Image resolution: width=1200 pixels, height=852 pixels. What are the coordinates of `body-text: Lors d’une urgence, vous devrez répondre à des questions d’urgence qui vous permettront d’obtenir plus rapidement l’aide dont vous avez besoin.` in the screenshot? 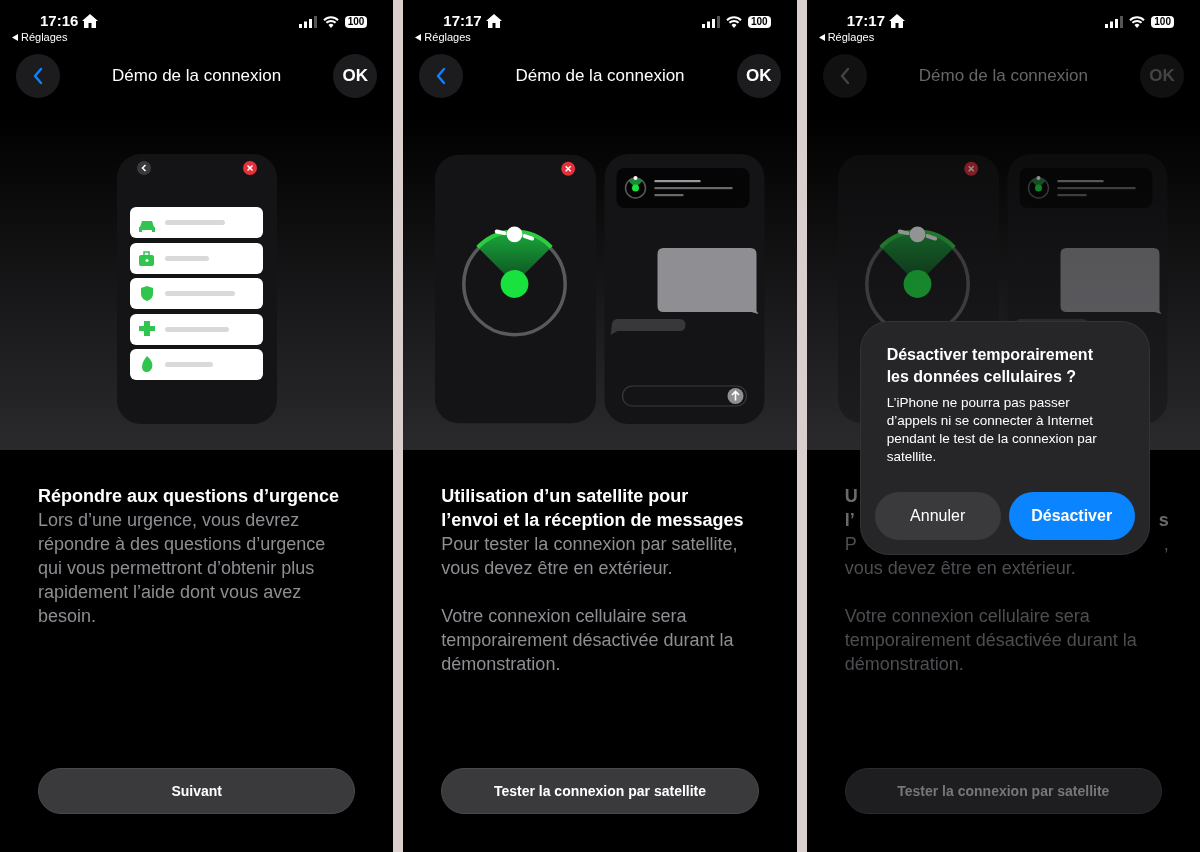 It's located at (182, 568).